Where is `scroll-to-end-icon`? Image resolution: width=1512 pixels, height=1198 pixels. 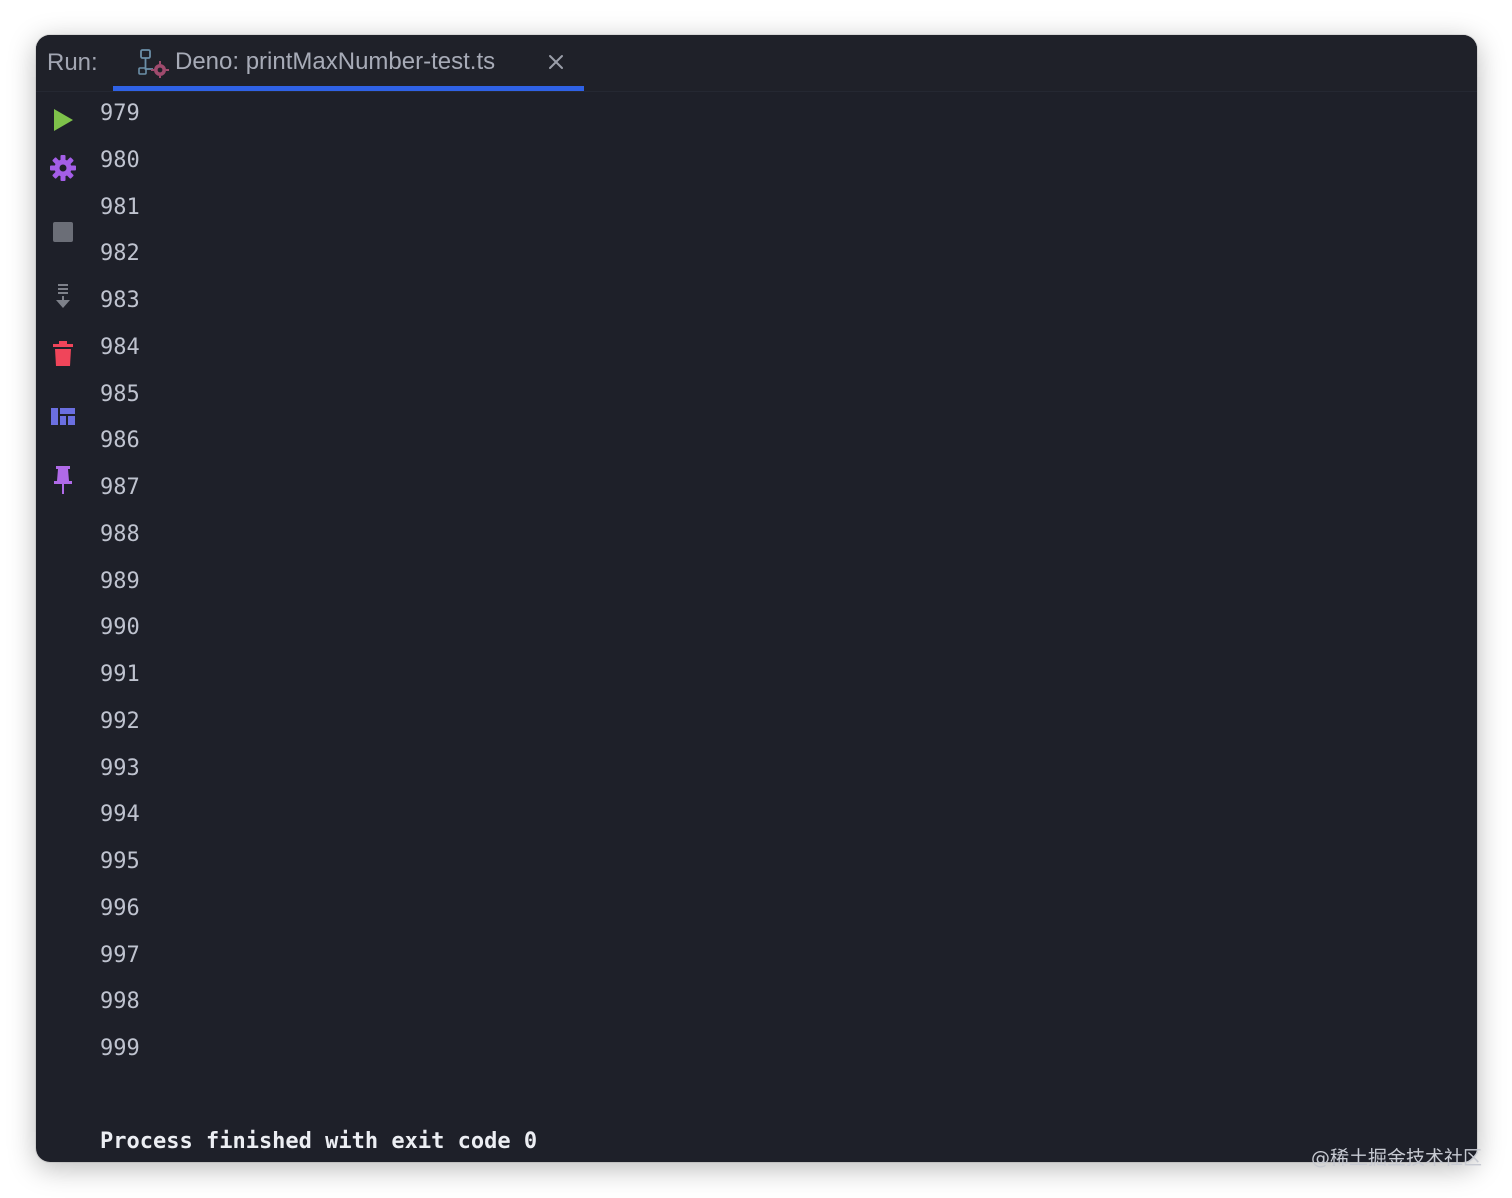
scroll-to-end-icon is located at coordinates (63, 296).